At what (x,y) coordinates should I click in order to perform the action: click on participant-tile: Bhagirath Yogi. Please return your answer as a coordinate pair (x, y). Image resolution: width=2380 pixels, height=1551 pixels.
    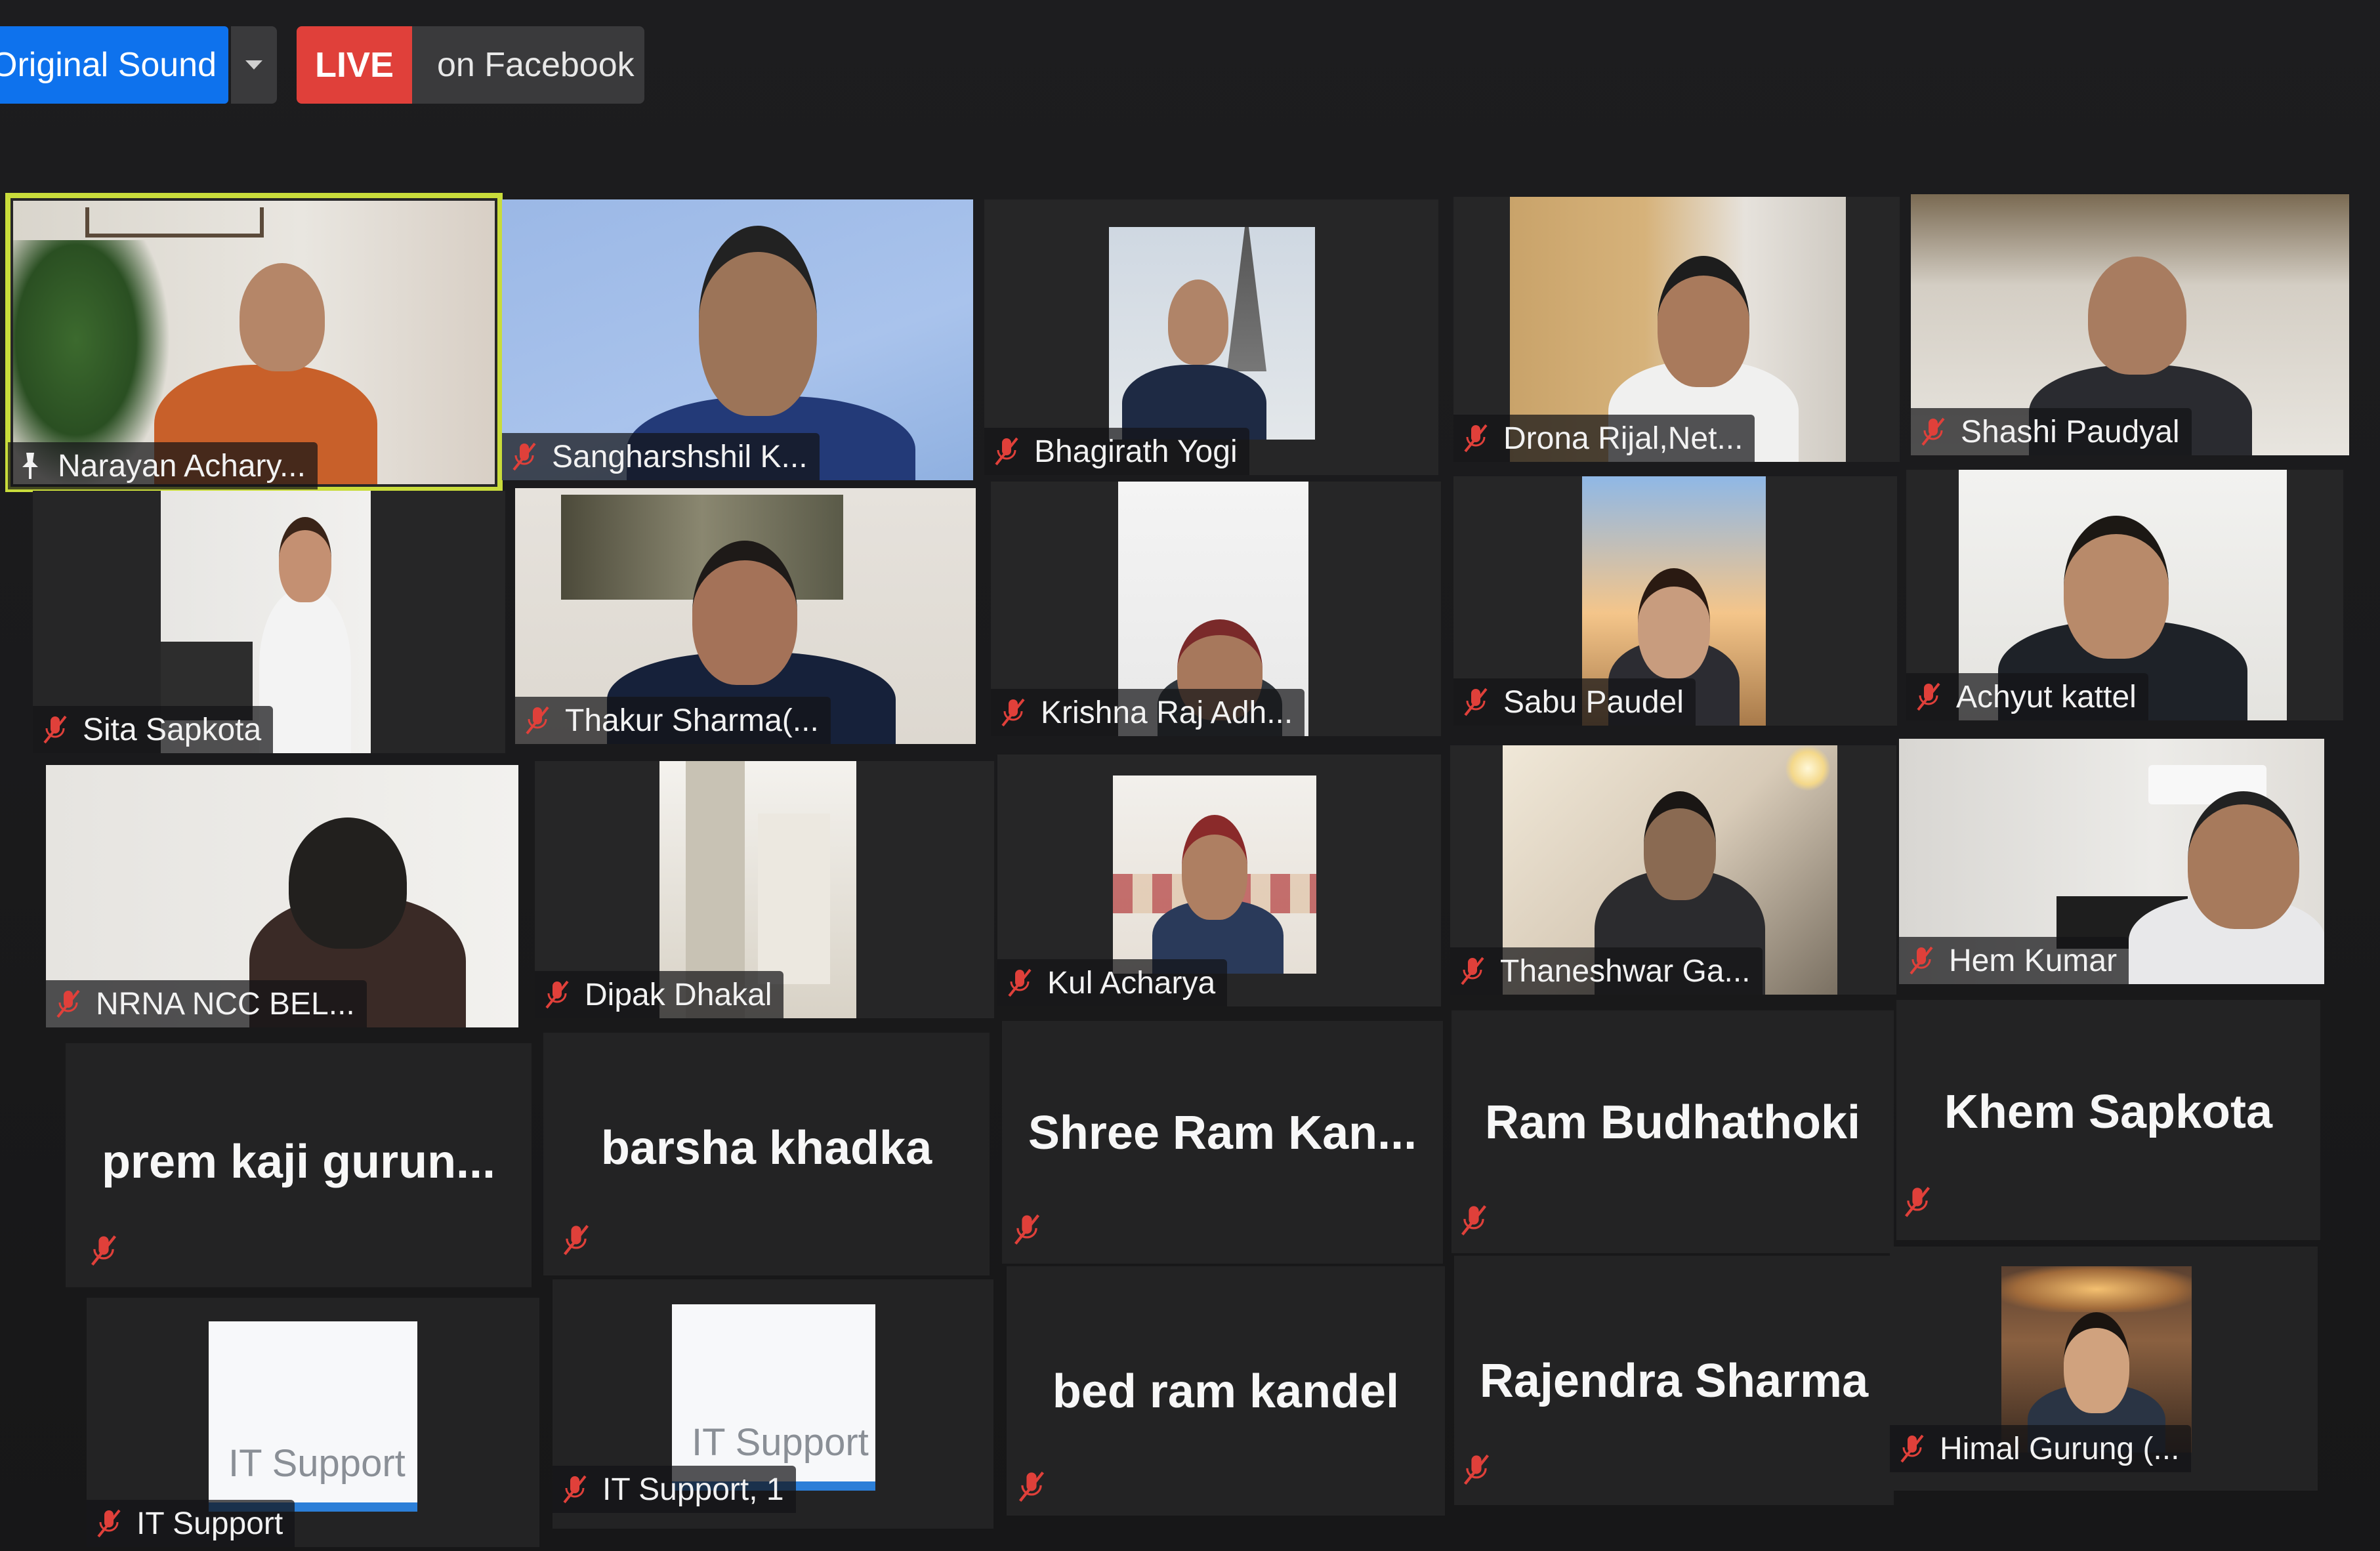
    Looking at the image, I should click on (1211, 337).